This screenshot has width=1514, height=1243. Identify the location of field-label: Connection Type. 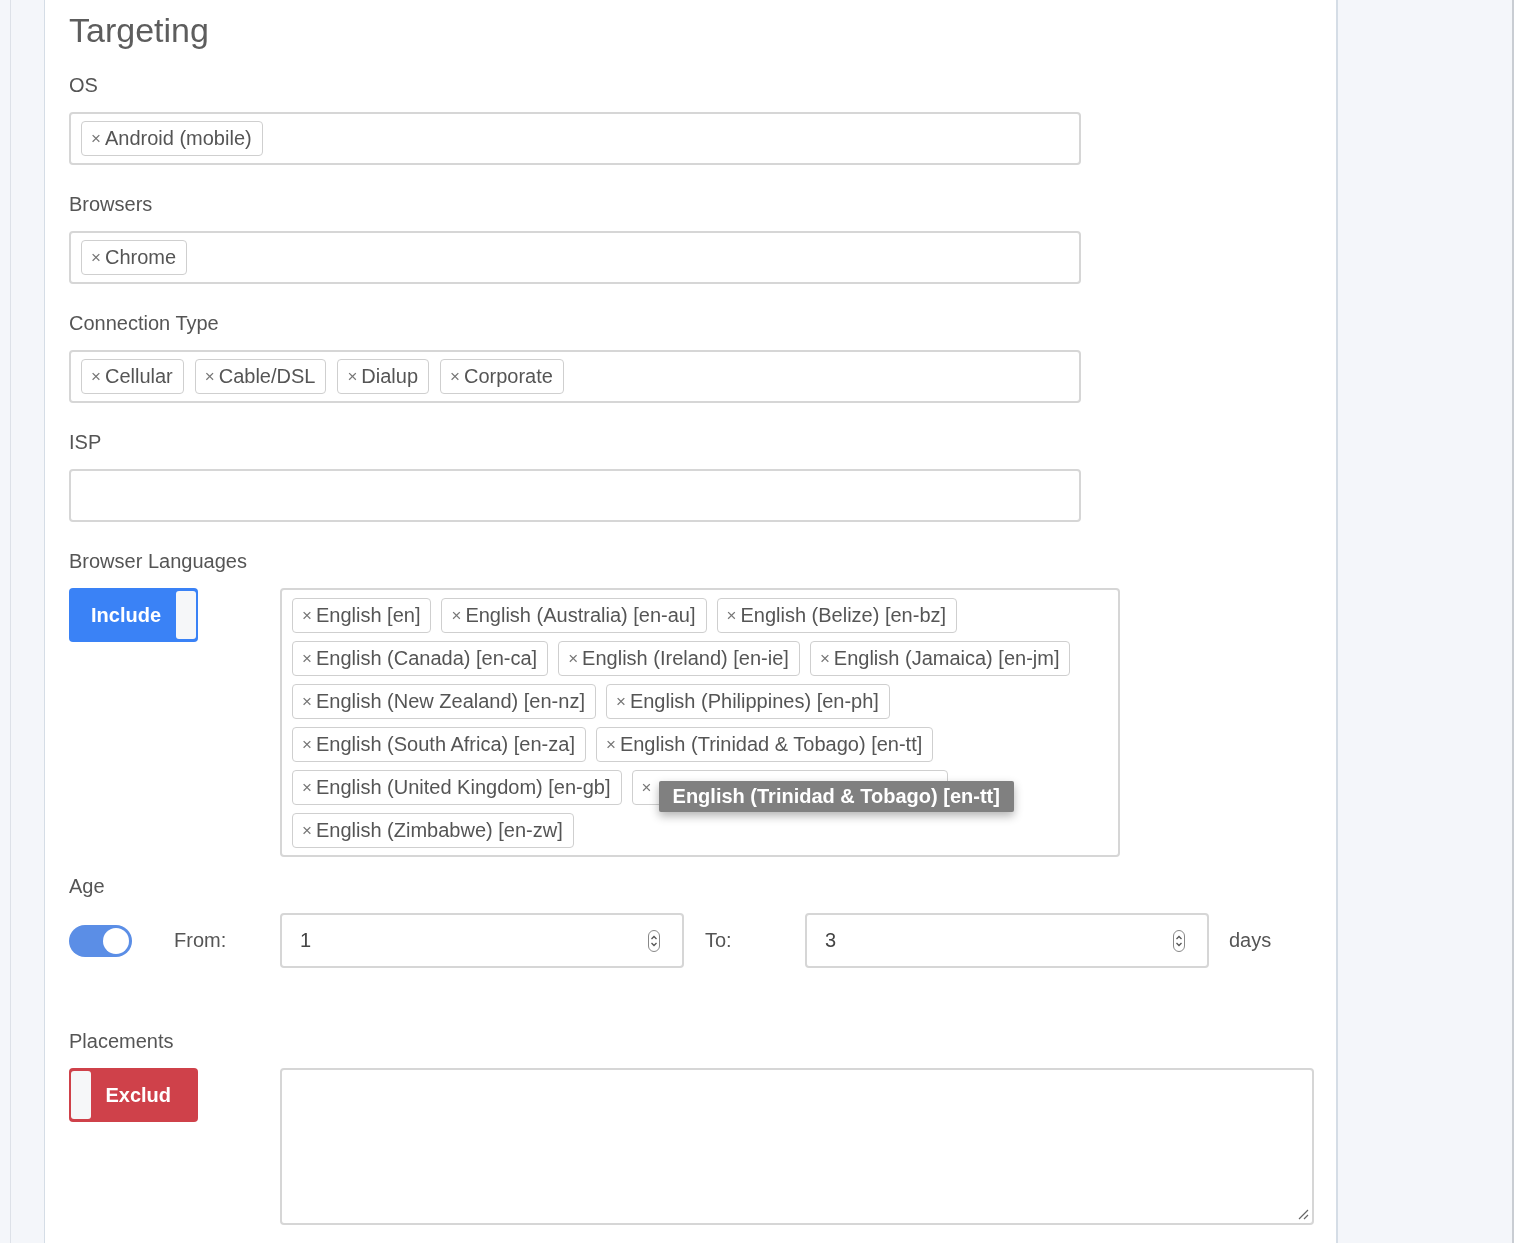
(144, 323).